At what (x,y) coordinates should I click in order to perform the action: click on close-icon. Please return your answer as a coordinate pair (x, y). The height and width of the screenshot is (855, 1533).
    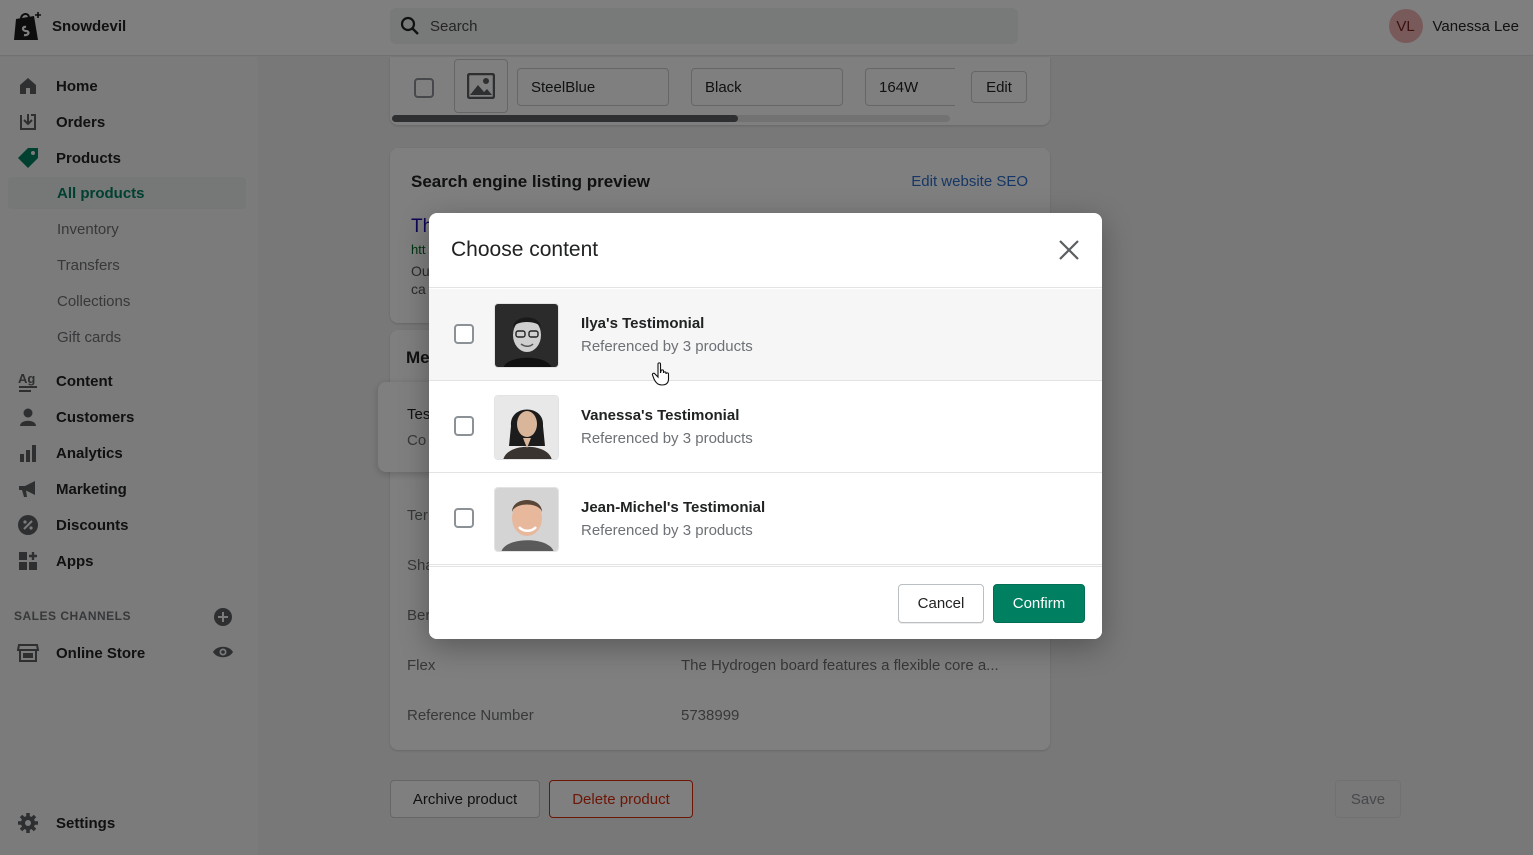
    Looking at the image, I should click on (1069, 250).